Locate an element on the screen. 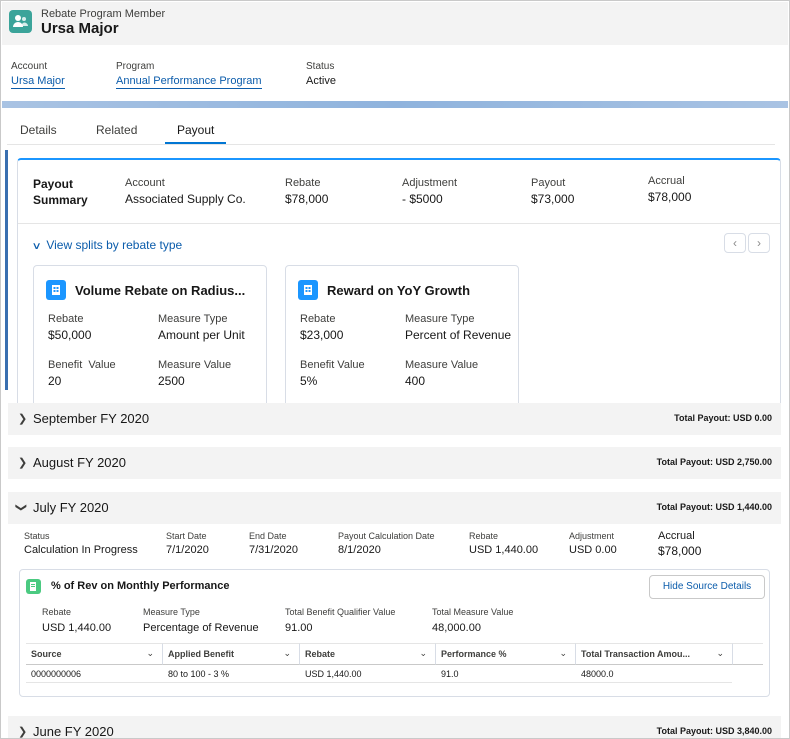  header-stripe is located at coordinates (395, 104).